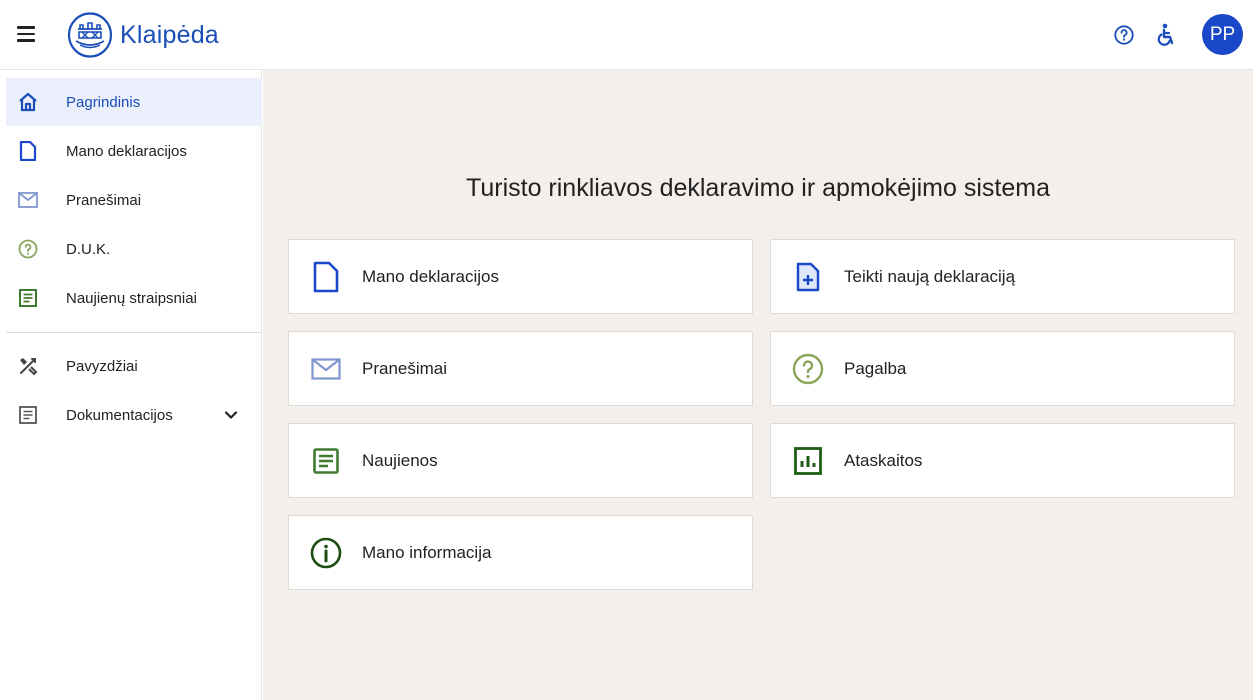  Describe the element at coordinates (1002, 368) in the screenshot. I see `card-help: Pagalba` at that location.